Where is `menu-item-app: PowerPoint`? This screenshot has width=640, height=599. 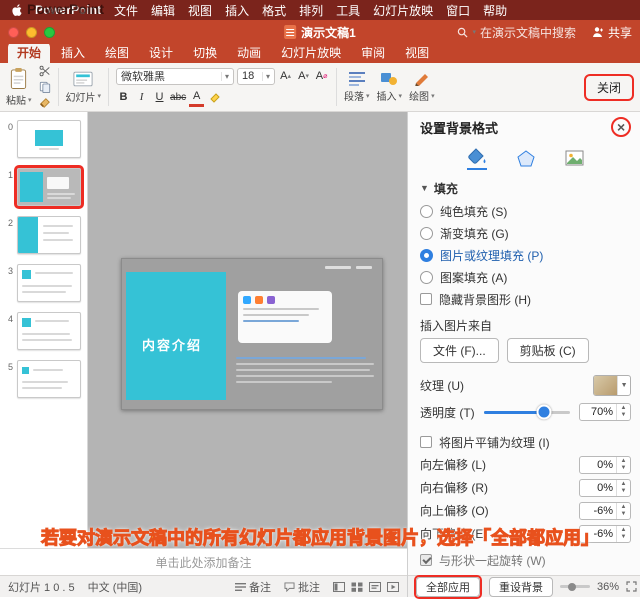
menu-item-app: PowerPoint is located at coordinates (68, 10).